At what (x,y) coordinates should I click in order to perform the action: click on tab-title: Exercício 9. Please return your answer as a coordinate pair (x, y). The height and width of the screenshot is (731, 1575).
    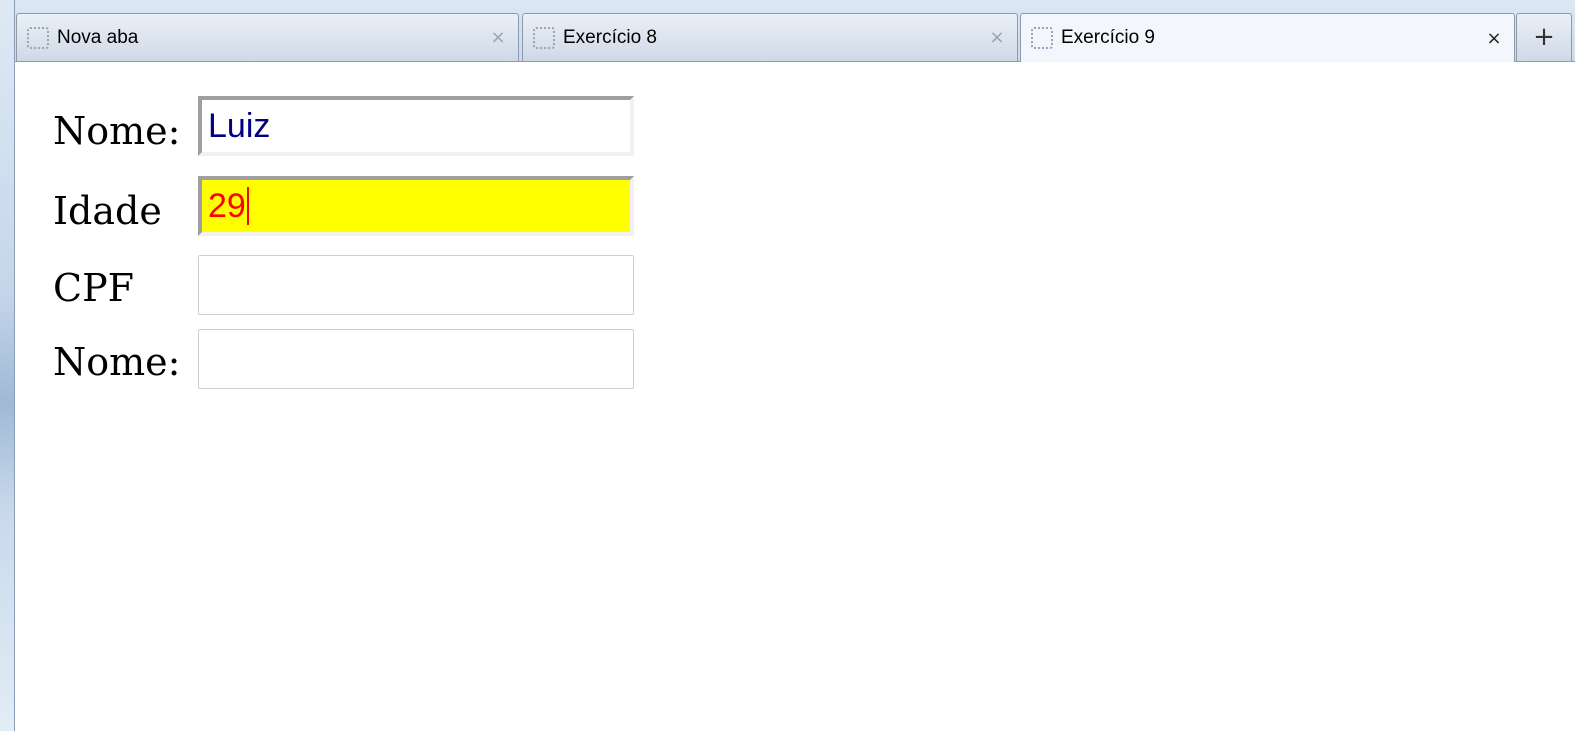
    Looking at the image, I should click on (1108, 37).